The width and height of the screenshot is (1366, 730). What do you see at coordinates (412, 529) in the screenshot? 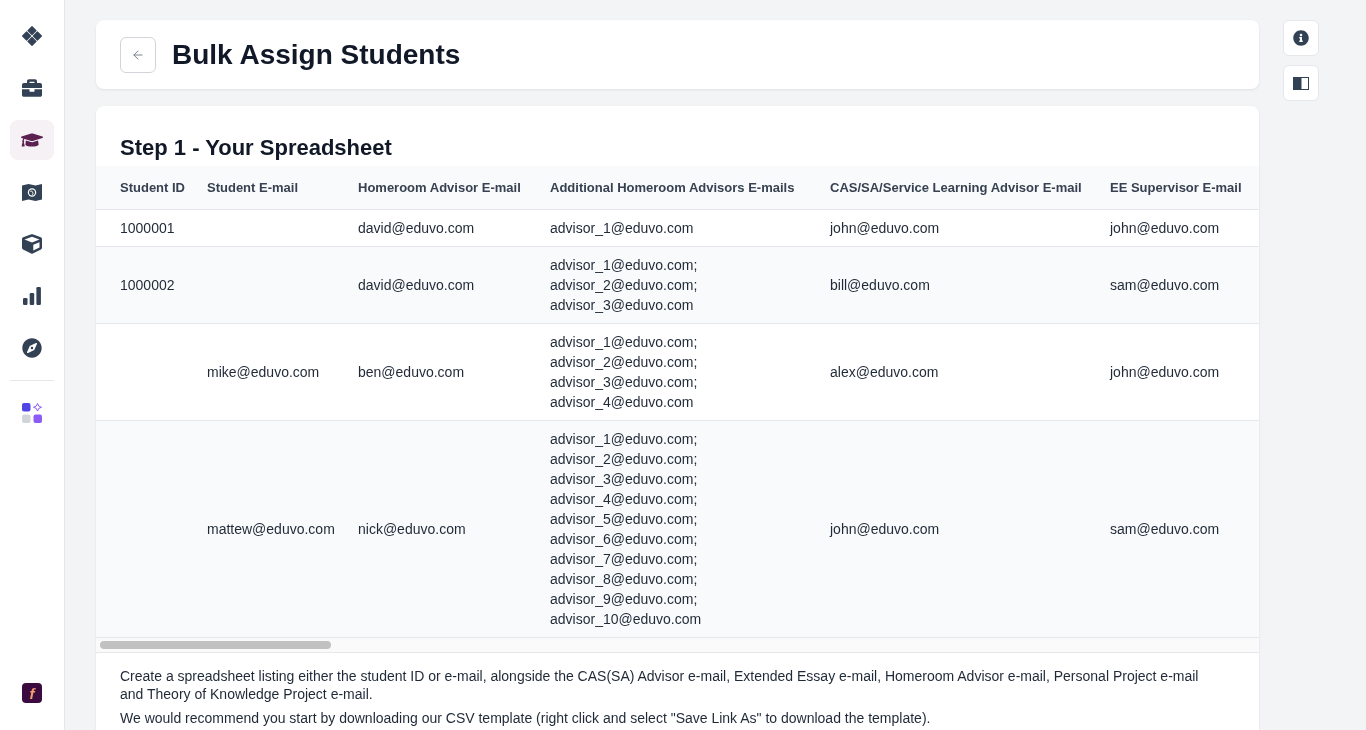
I see `table-cell-text: nick@eduvo.com` at bounding box center [412, 529].